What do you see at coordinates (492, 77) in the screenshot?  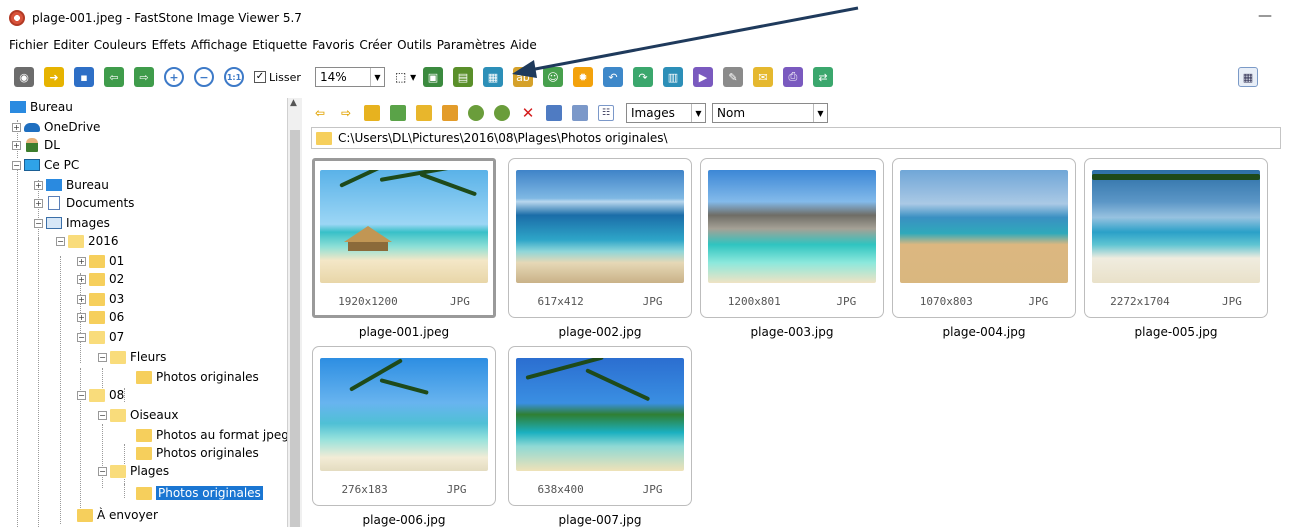 I see `move-to-icon: ▦` at bounding box center [492, 77].